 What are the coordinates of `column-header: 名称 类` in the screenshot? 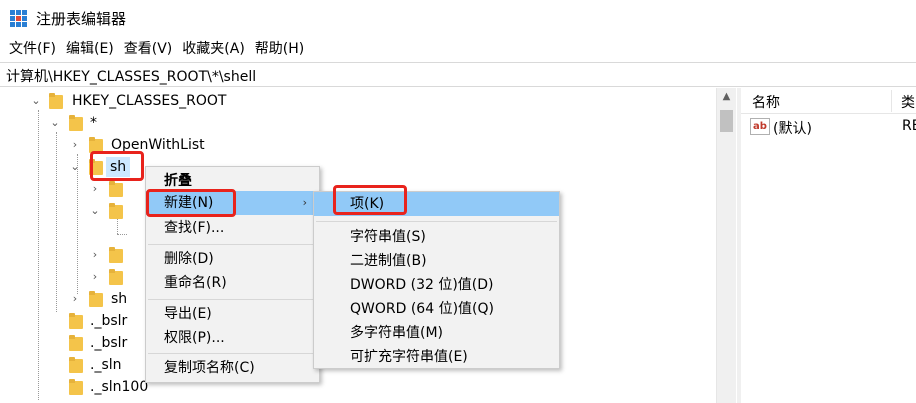 It's located at (828, 101).